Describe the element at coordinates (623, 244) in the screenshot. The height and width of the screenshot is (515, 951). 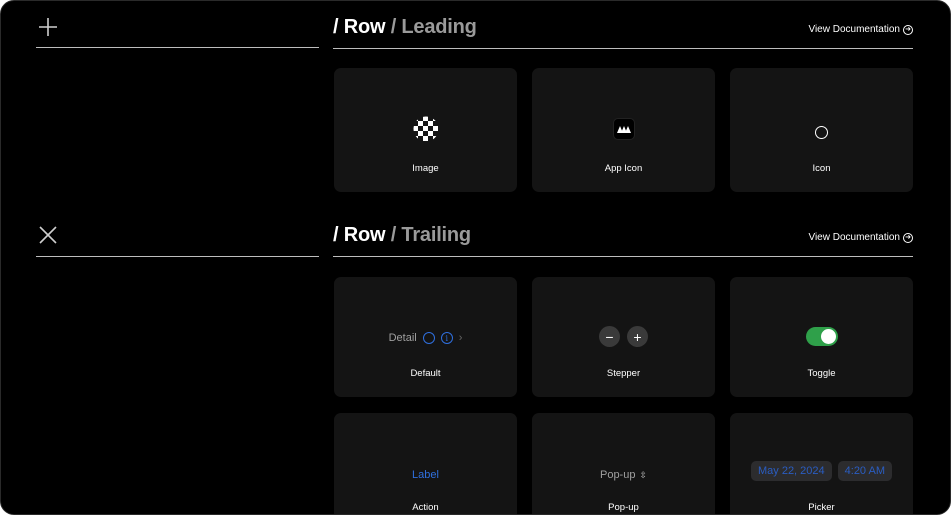
I see `section-header-trailing: / Row / Trailing View Documentation ➜` at that location.